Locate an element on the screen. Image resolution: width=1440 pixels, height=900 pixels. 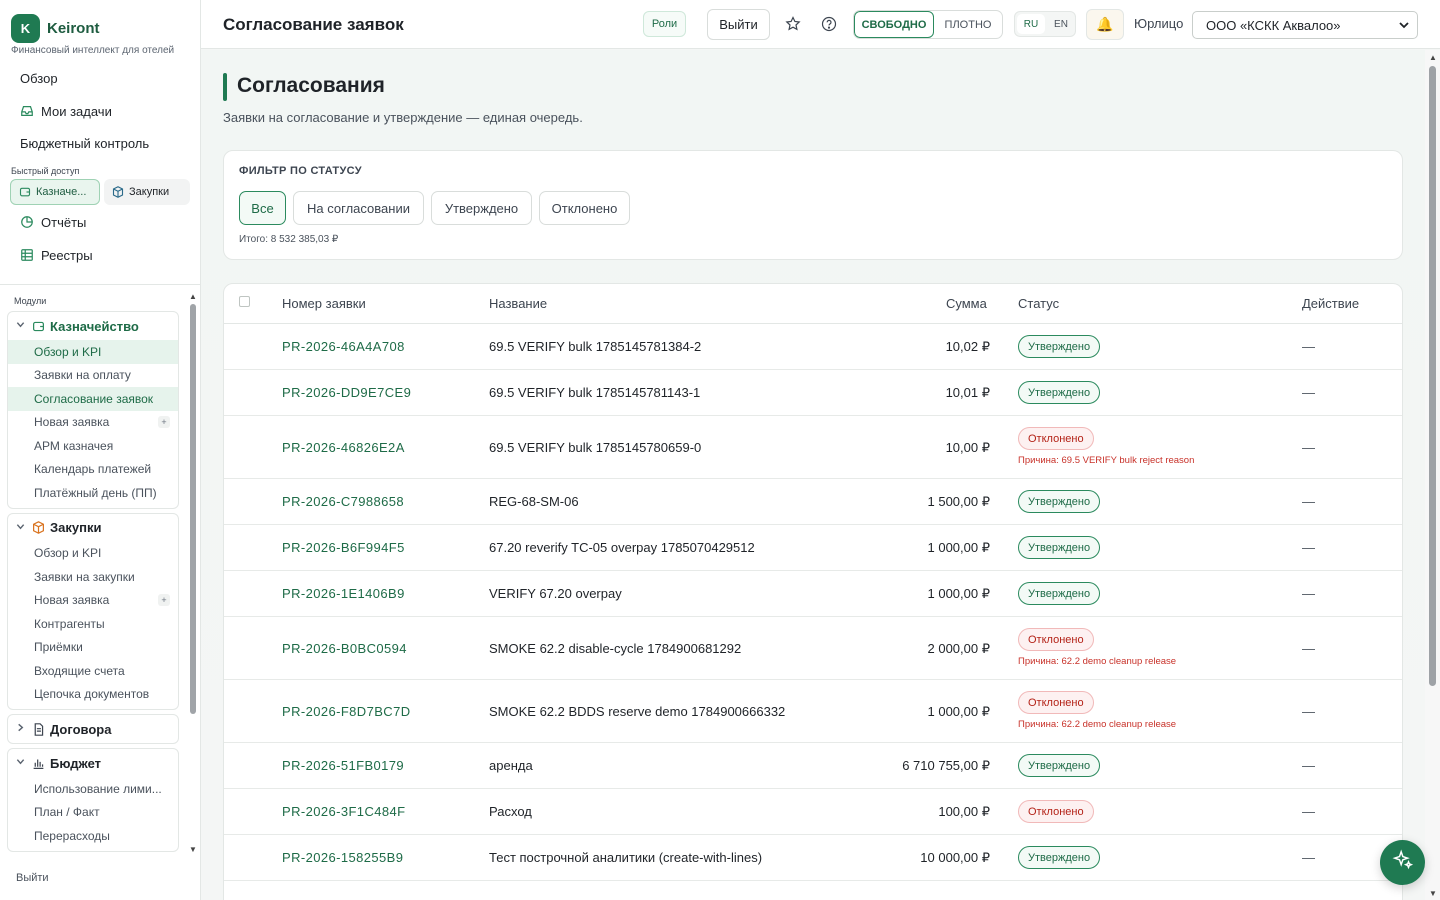
main-scroll-thumb is located at coordinates (1432, 376).